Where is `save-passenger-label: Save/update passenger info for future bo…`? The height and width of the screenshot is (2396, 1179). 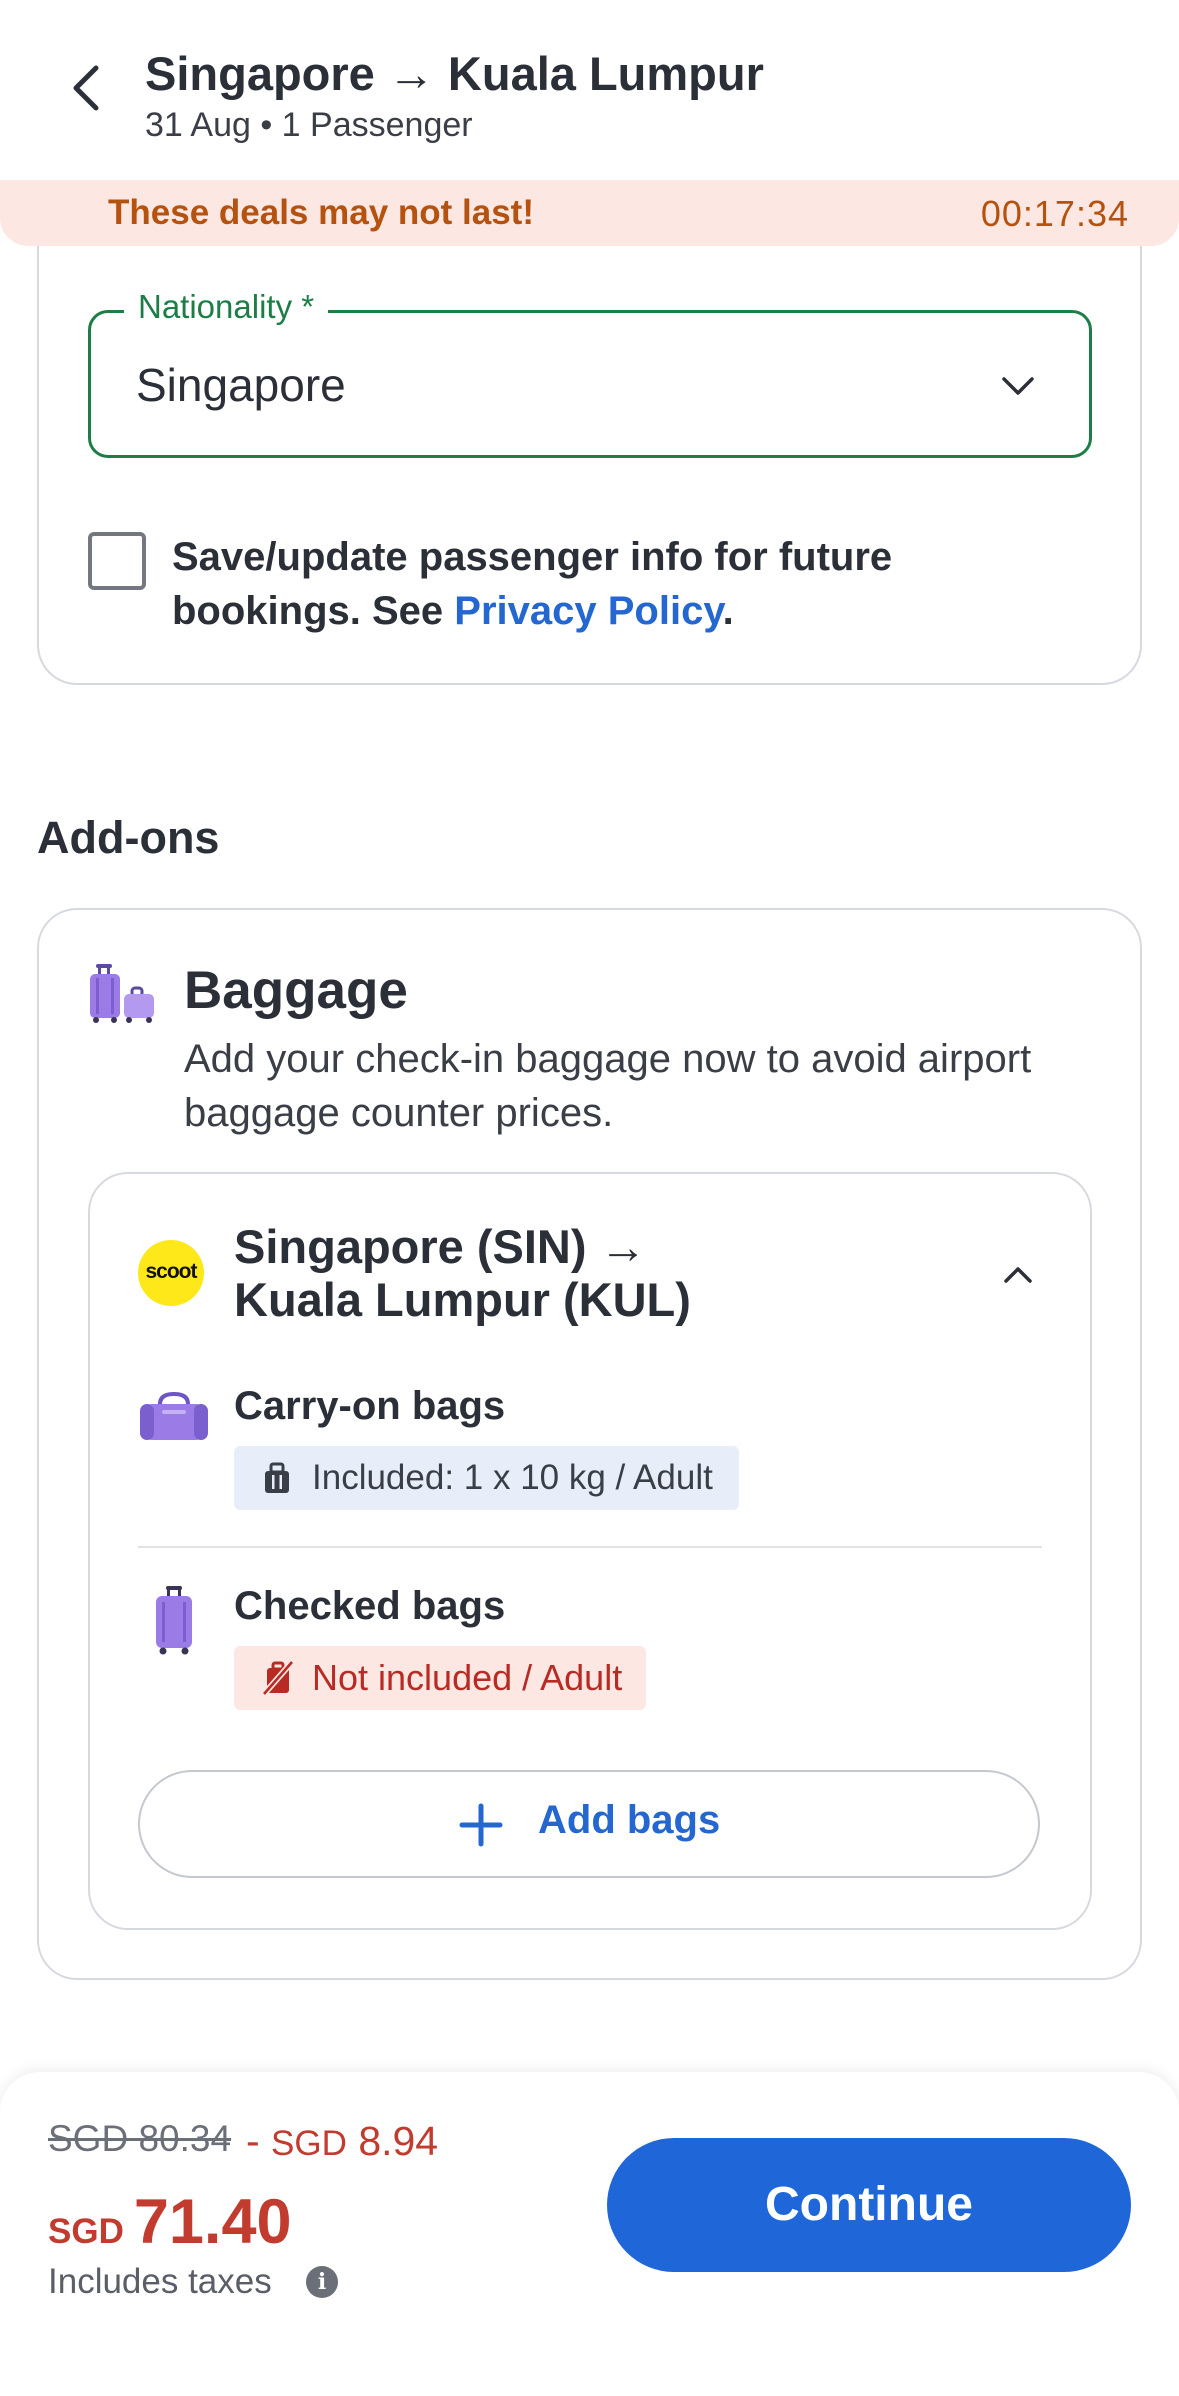
save-passenger-label: Save/update passenger info for future bo… is located at coordinates (612, 584).